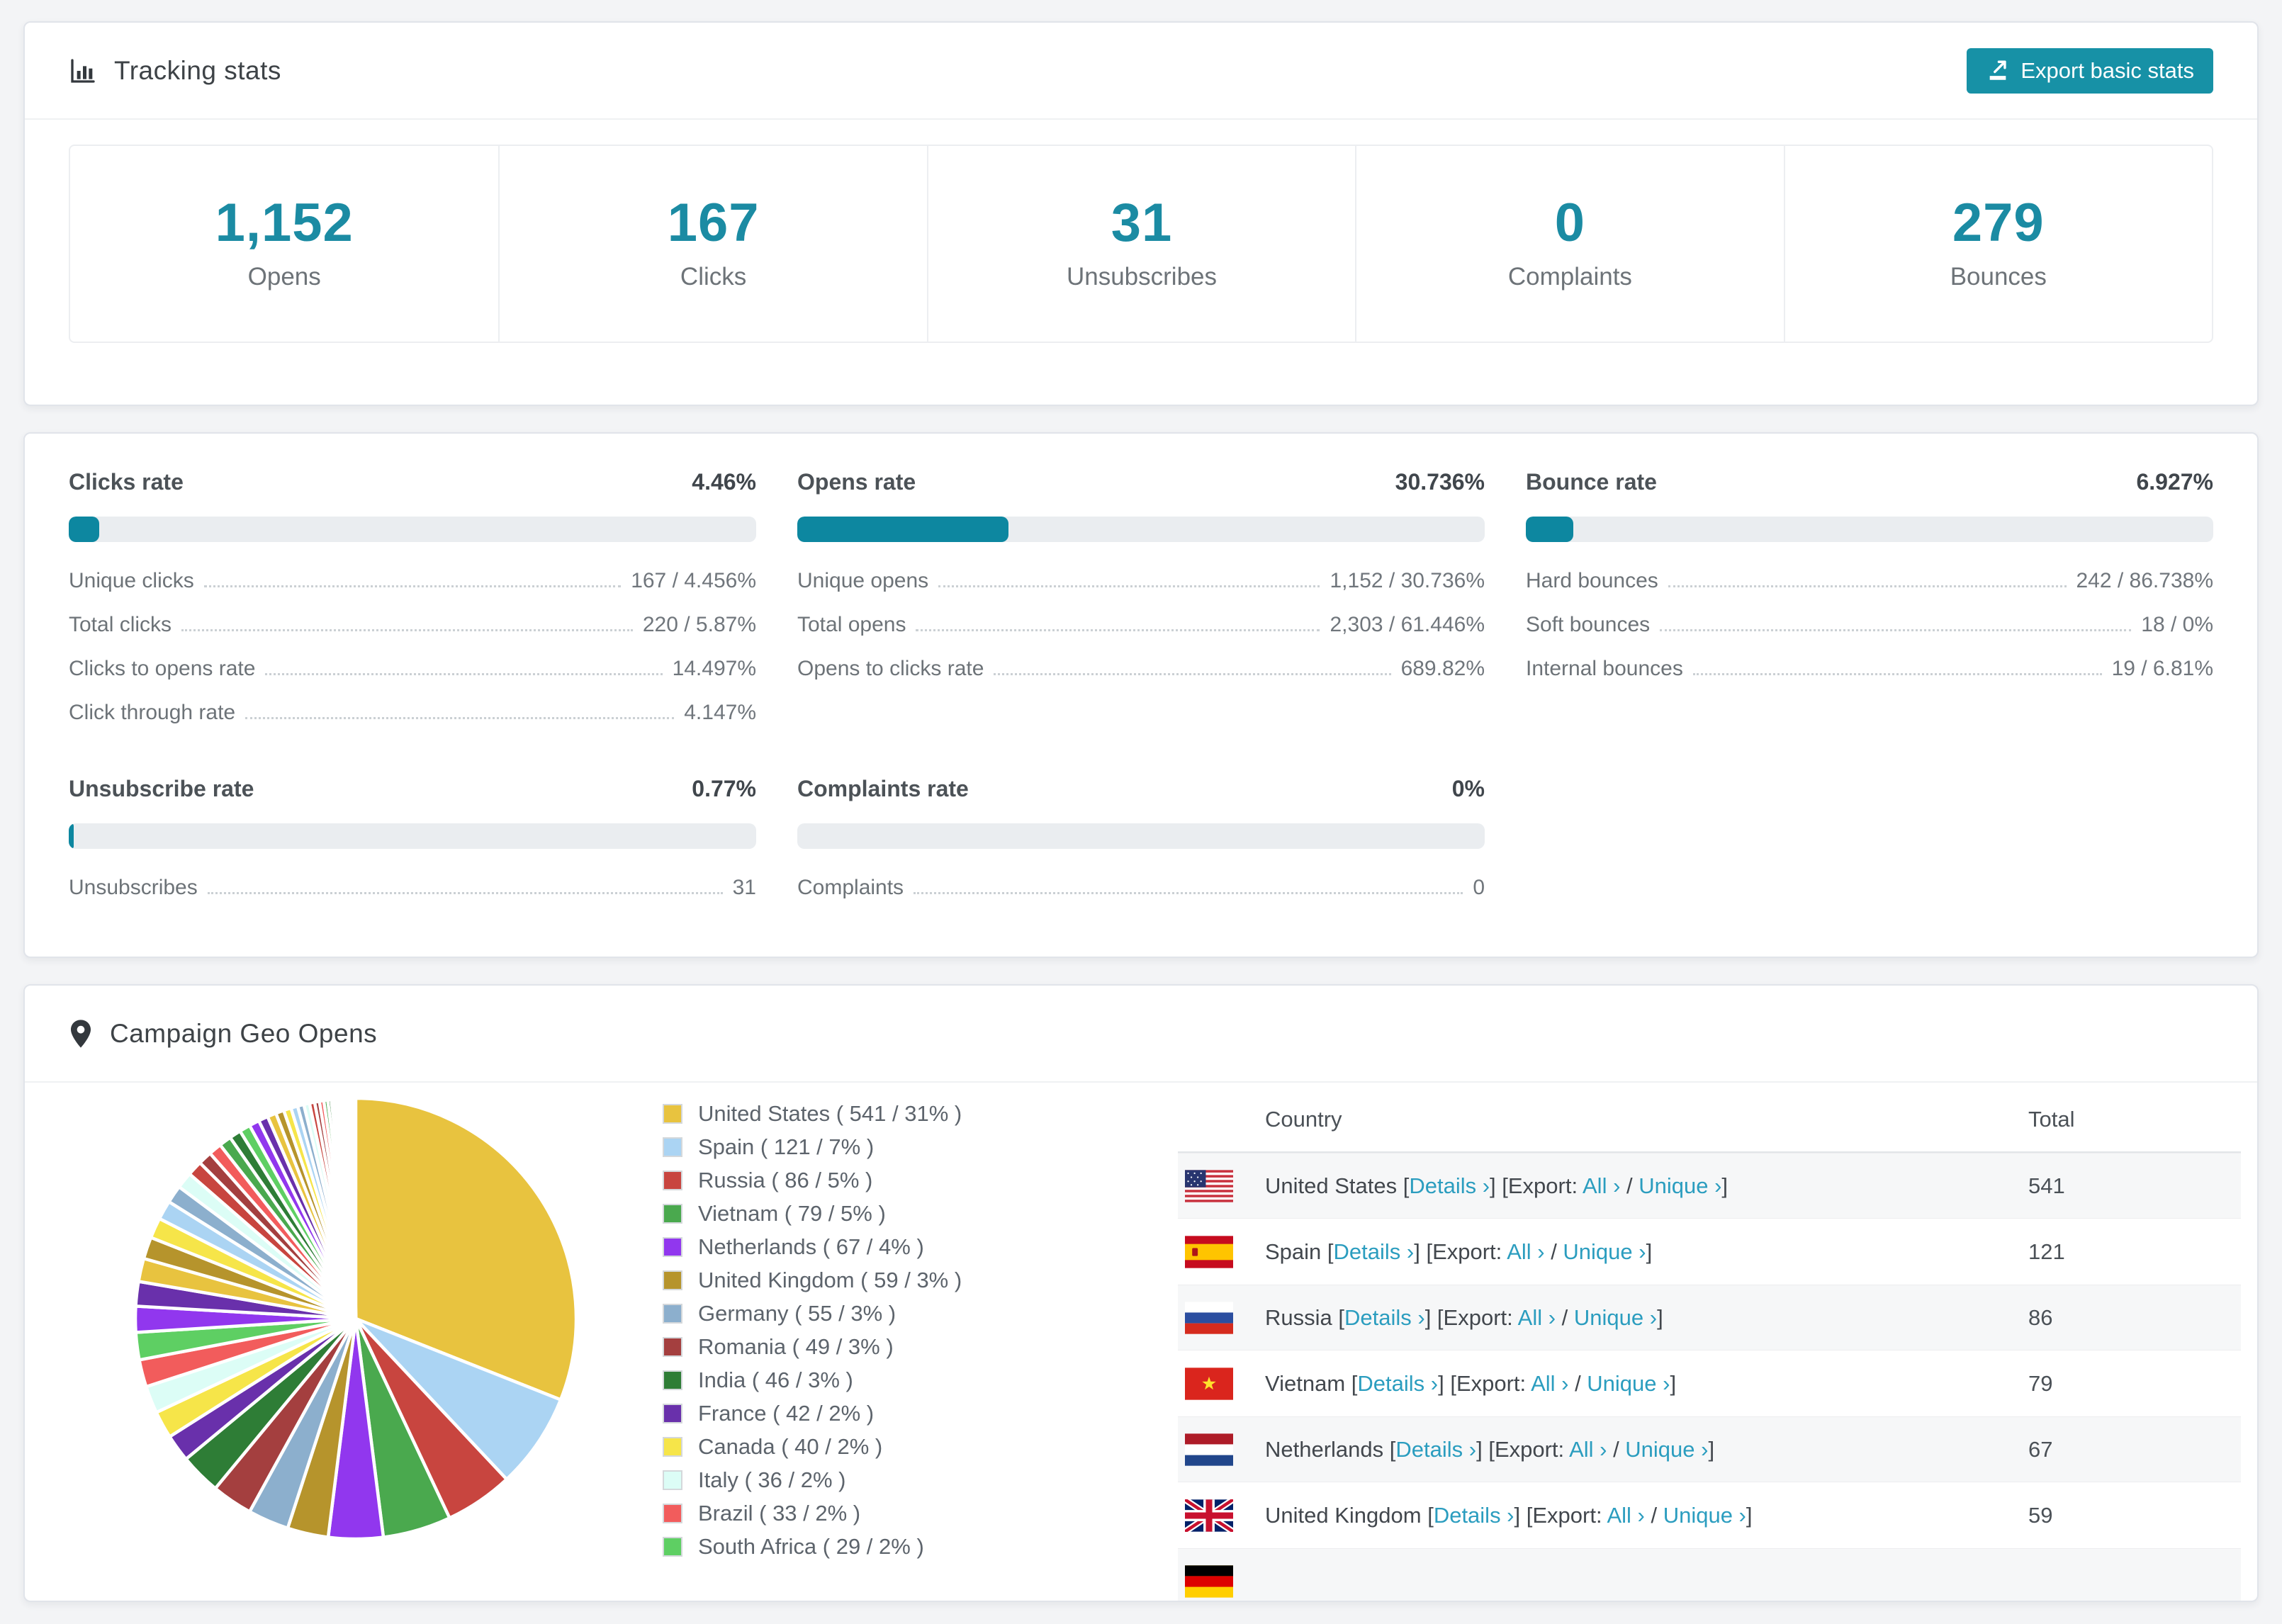  Describe the element at coordinates (412, 625) in the screenshot. I see `rate-stat-row: Total clicks 220 / 5.87%` at that location.